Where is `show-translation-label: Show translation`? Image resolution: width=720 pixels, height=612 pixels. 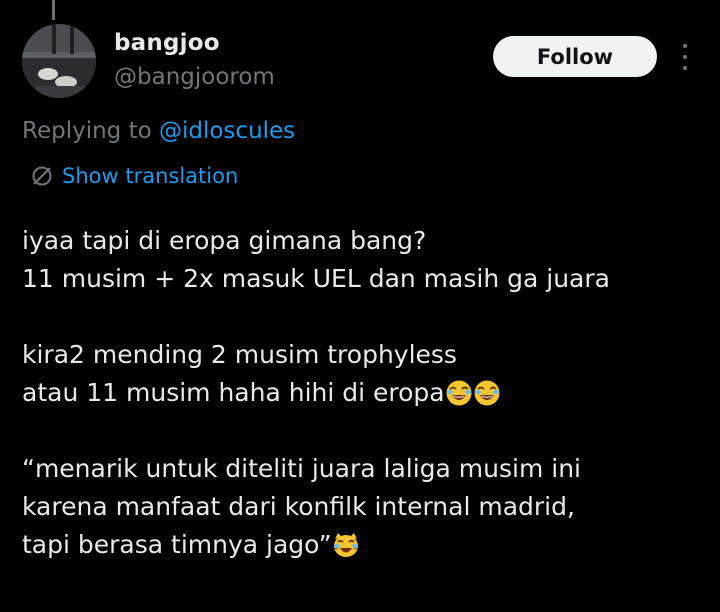
show-translation-label: Show translation is located at coordinates (150, 176).